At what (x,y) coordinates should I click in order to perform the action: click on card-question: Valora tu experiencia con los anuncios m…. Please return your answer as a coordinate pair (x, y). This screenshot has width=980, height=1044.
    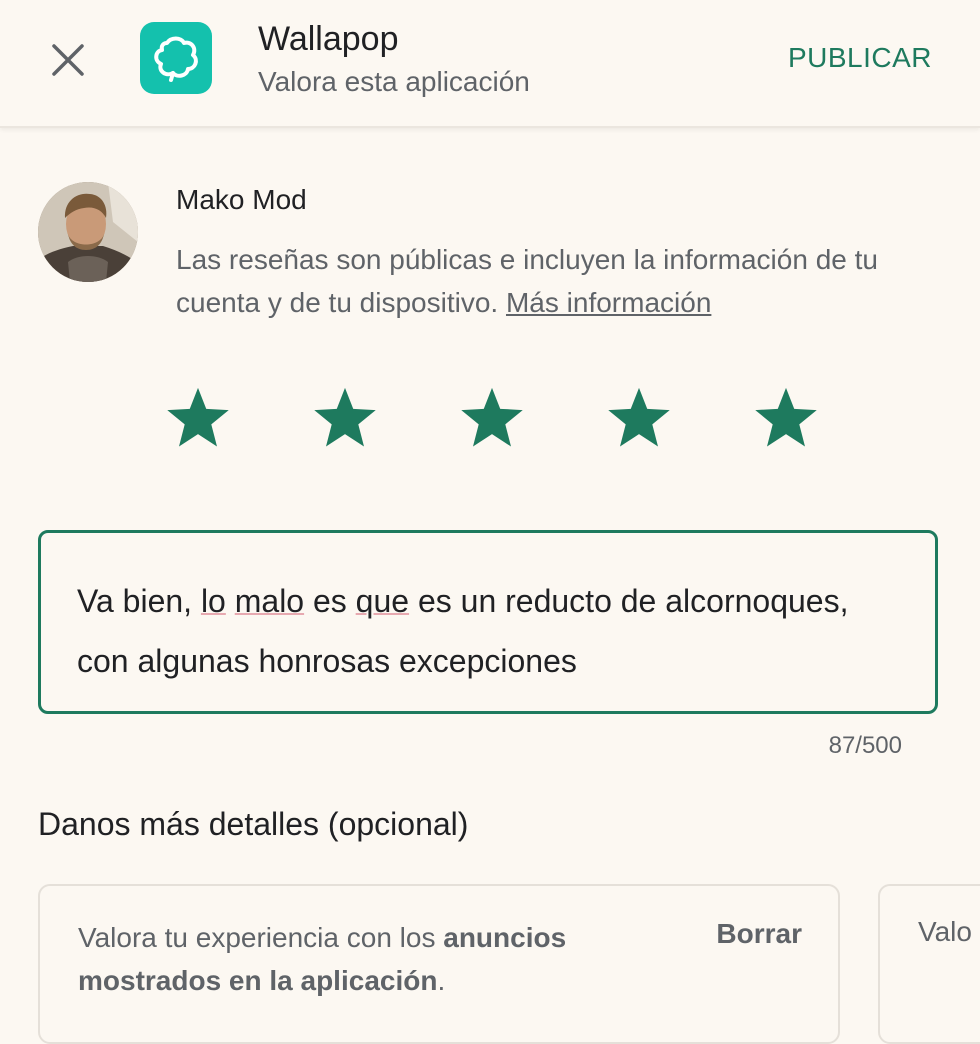
    Looking at the image, I should click on (358, 959).